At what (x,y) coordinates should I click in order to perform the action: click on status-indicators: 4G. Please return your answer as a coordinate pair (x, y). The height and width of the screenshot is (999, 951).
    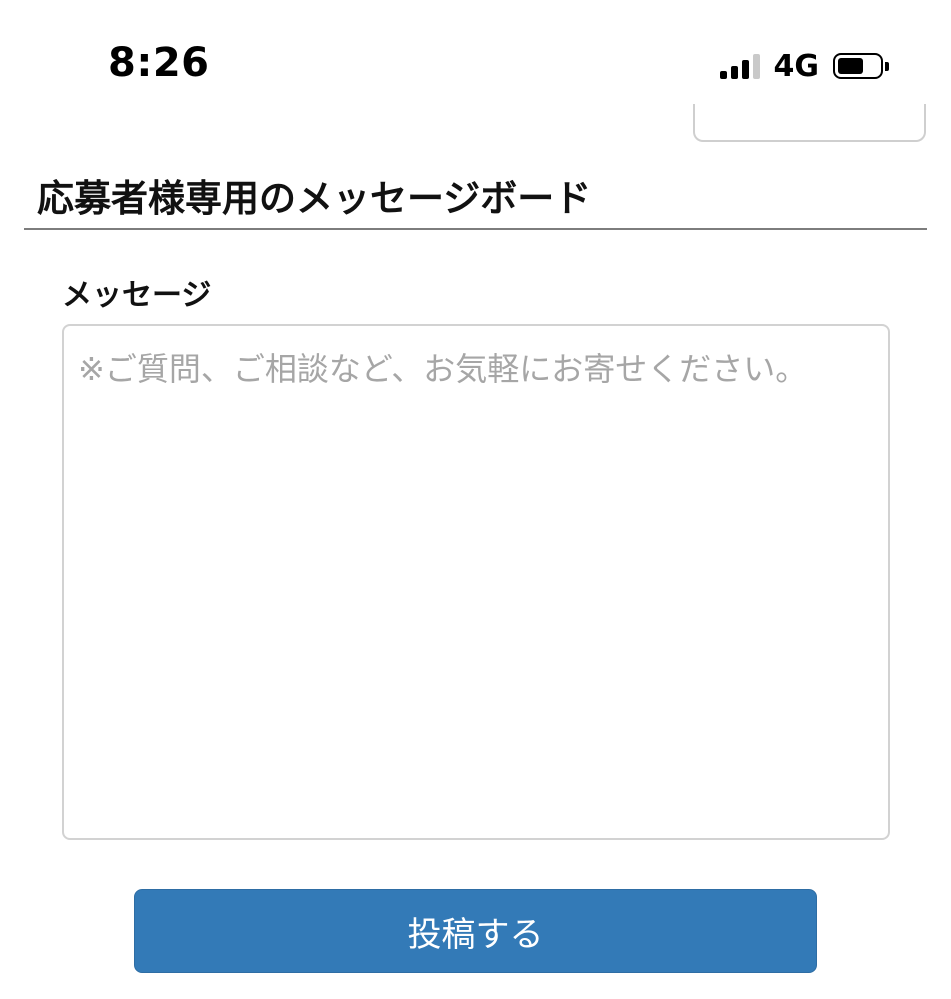
    Looking at the image, I should click on (804, 66).